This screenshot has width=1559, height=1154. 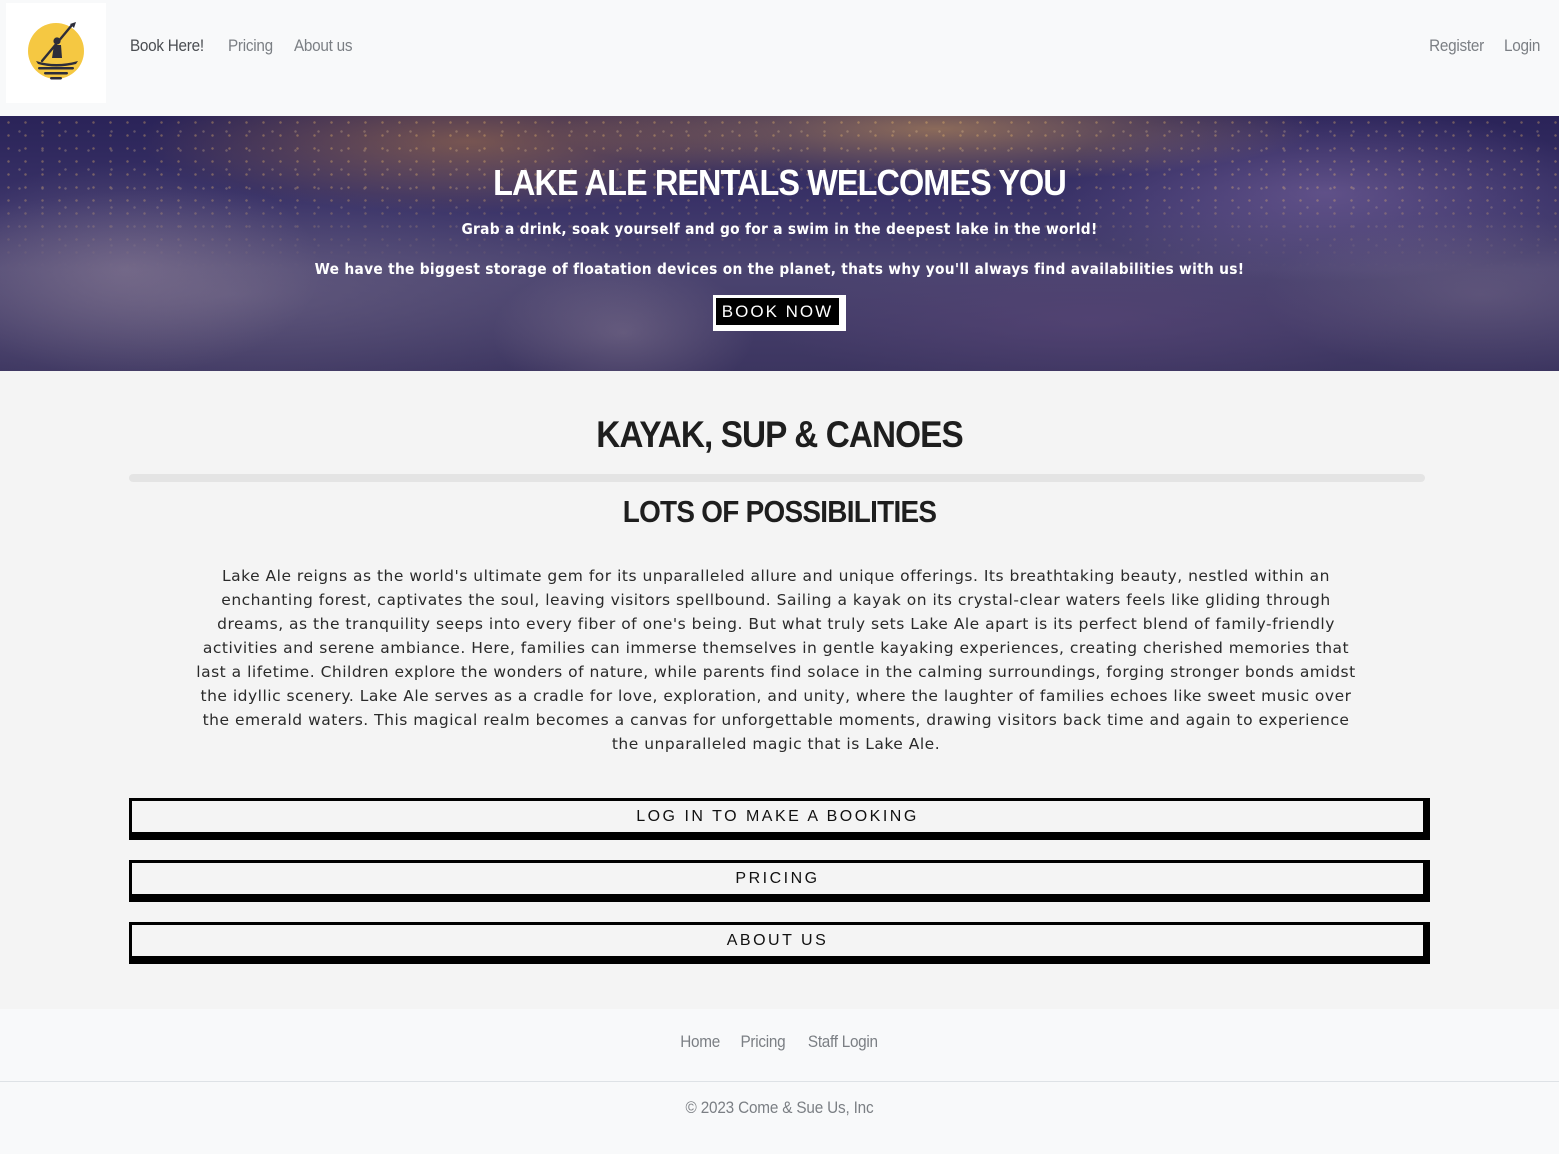 I want to click on footer-divider, so click(x=779, y=1081).